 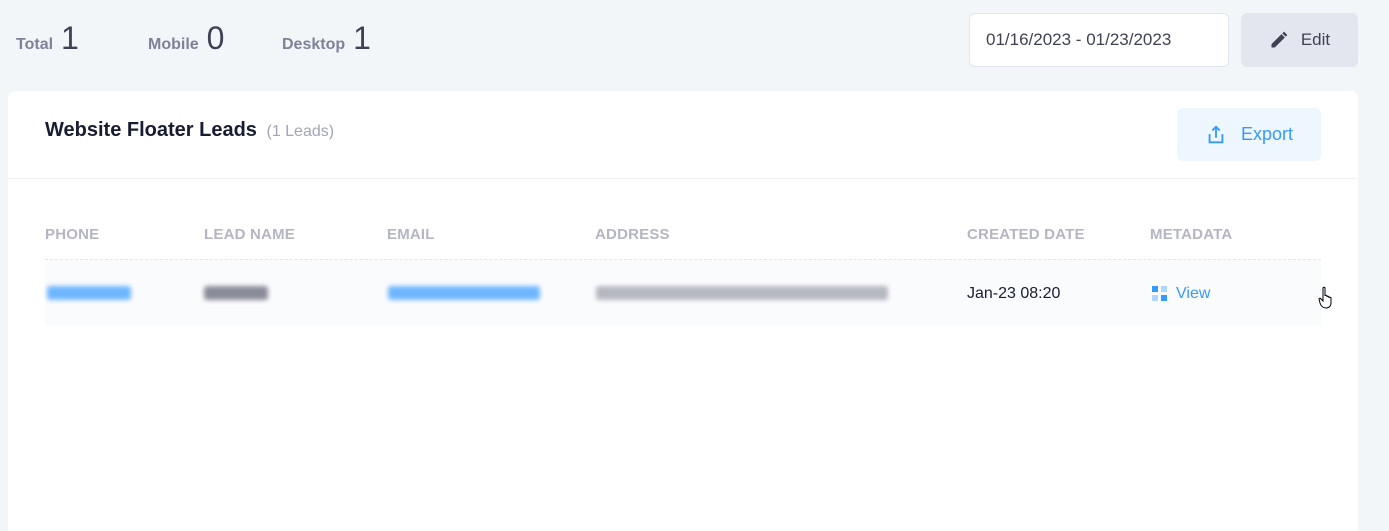 What do you see at coordinates (314, 44) in the screenshot?
I see `stat-desktop-label: Desktop` at bounding box center [314, 44].